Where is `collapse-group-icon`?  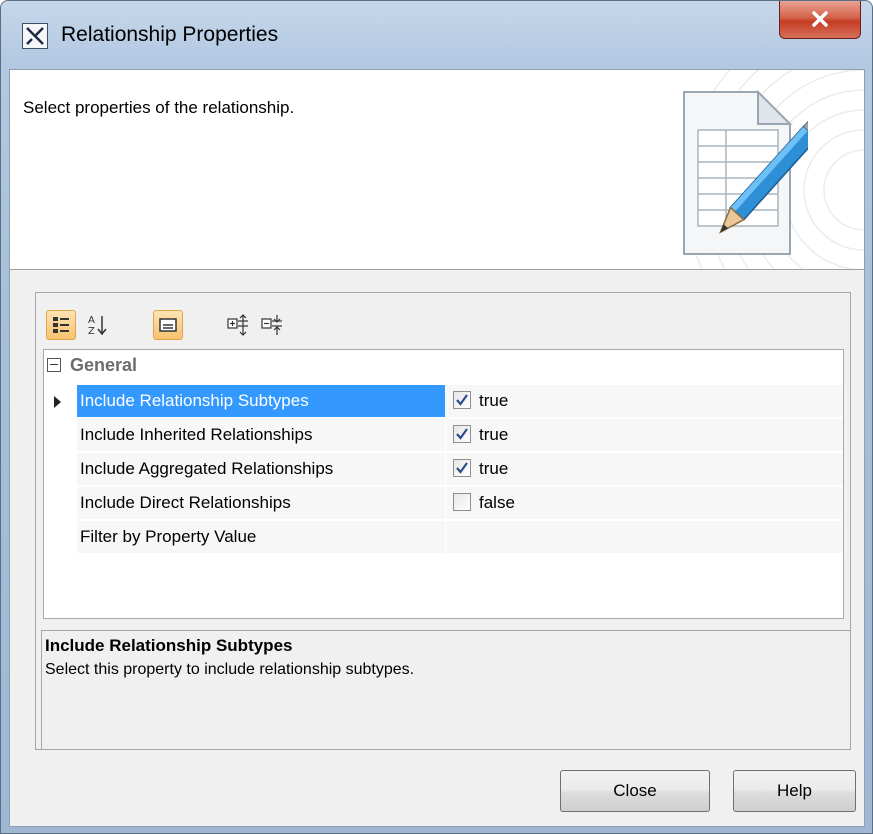 collapse-group-icon is located at coordinates (54, 365).